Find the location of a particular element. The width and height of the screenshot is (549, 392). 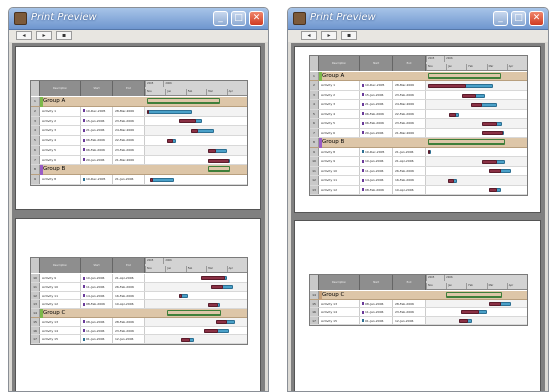

task-end-date: 16-Feb-2006 is located at coordinates (409, 180).